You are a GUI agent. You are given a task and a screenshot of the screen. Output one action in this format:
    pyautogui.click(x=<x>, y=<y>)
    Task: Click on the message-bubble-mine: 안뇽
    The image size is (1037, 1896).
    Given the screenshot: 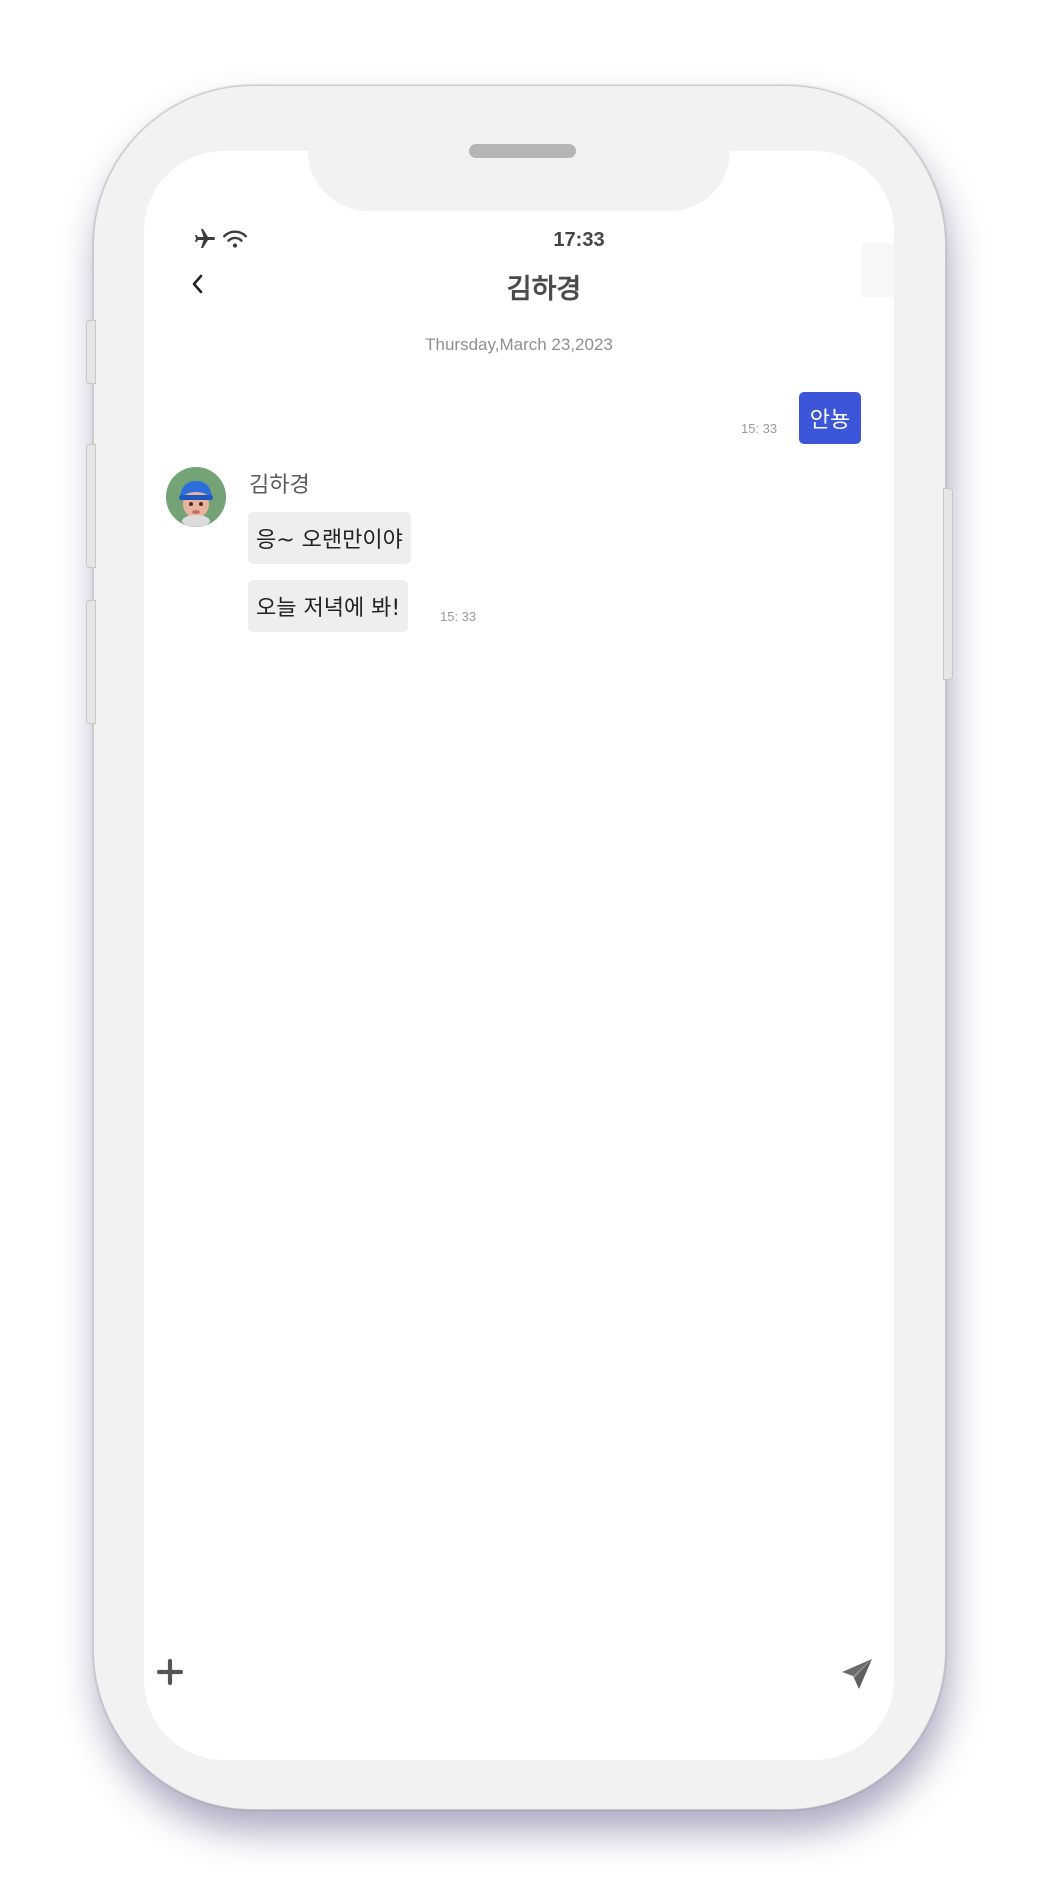 What is the action you would take?
    pyautogui.click(x=830, y=418)
    